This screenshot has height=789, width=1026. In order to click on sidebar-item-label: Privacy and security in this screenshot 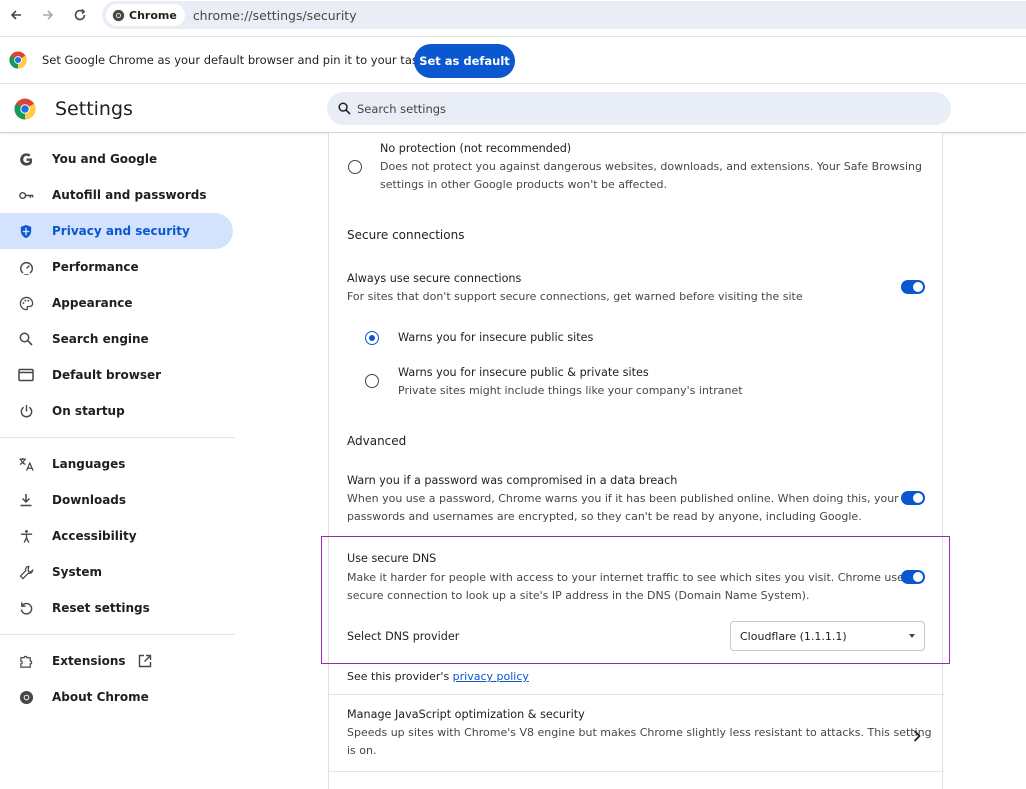, I will do `click(121, 231)`.